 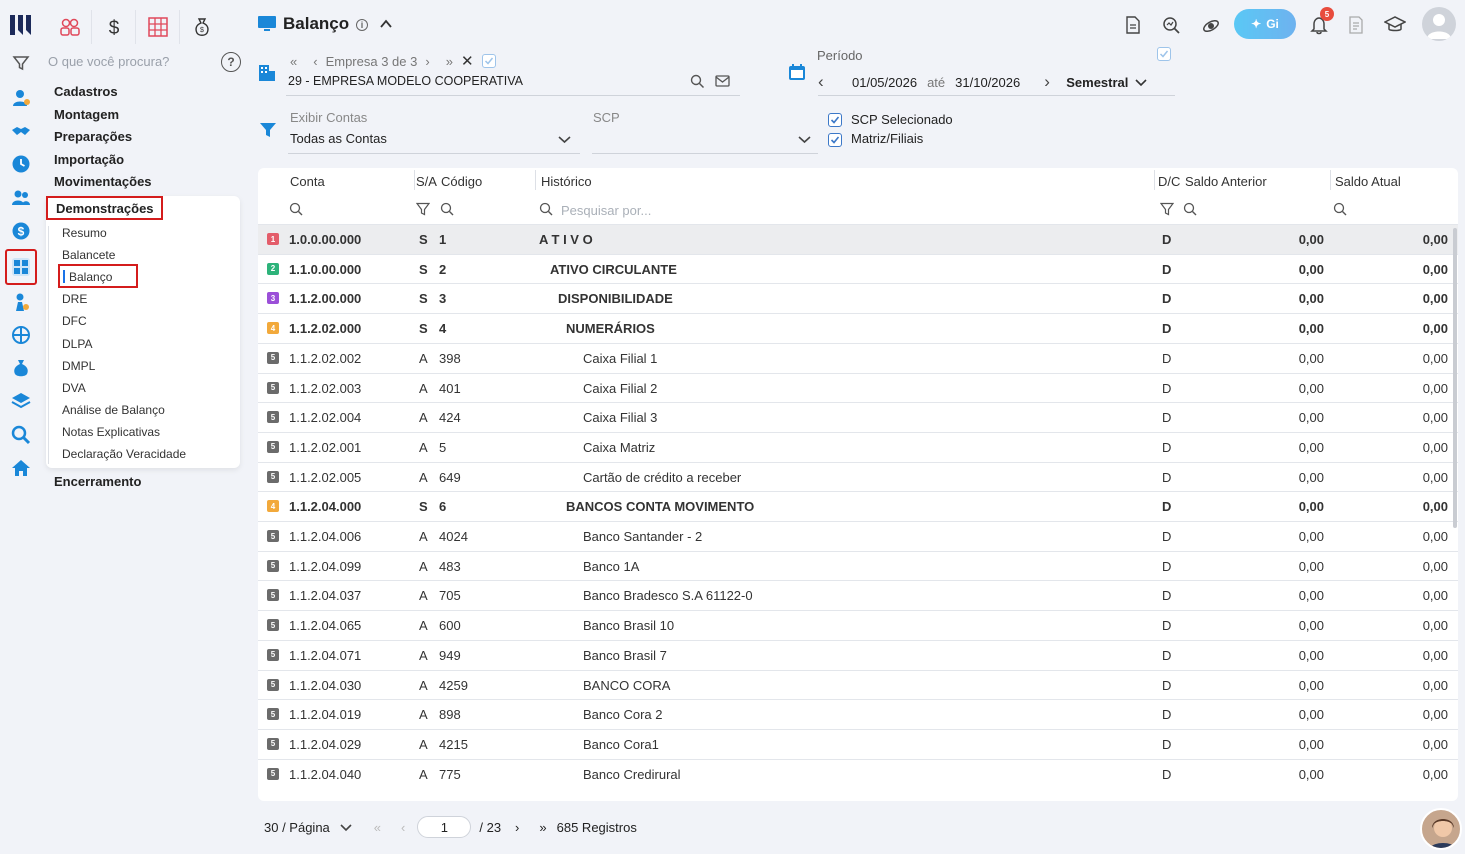 I want to click on menu-item-importacao: Importação, so click(x=89, y=159).